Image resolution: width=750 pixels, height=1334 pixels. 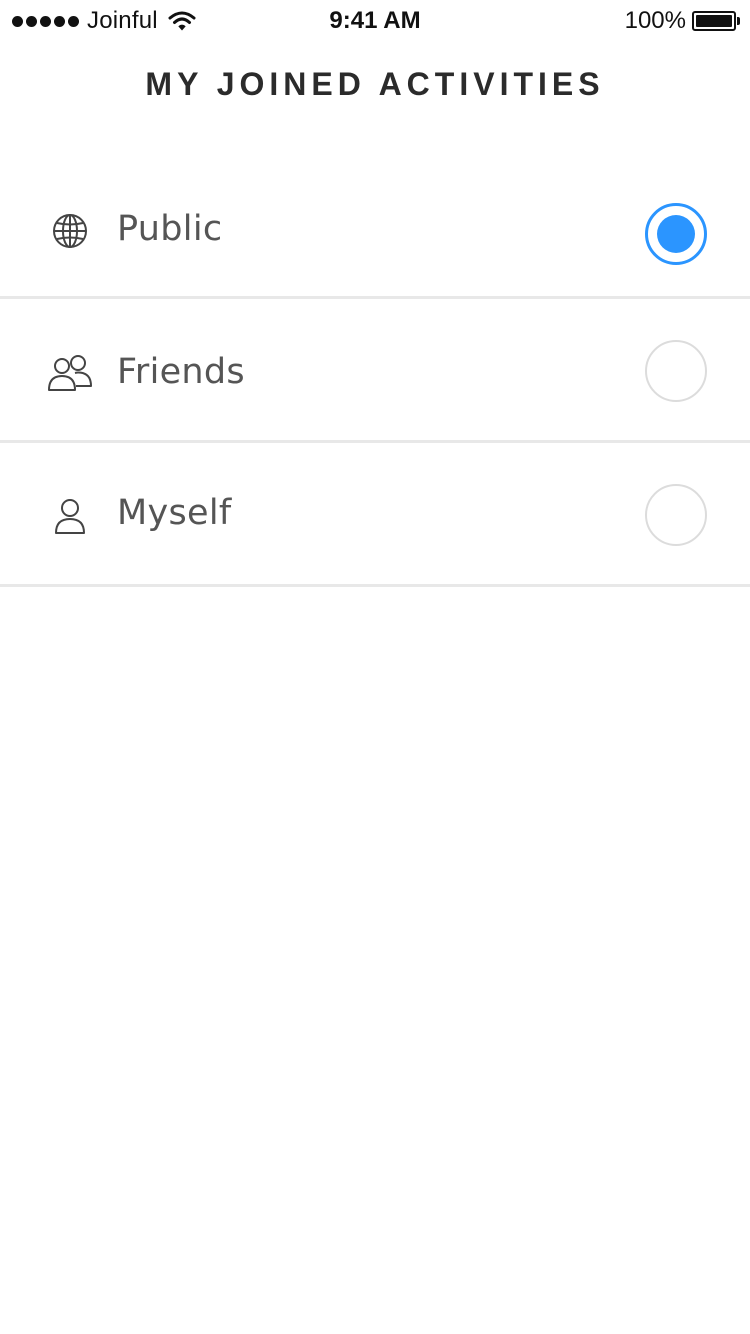 I want to click on battery-percentage: 100%, so click(x=655, y=20).